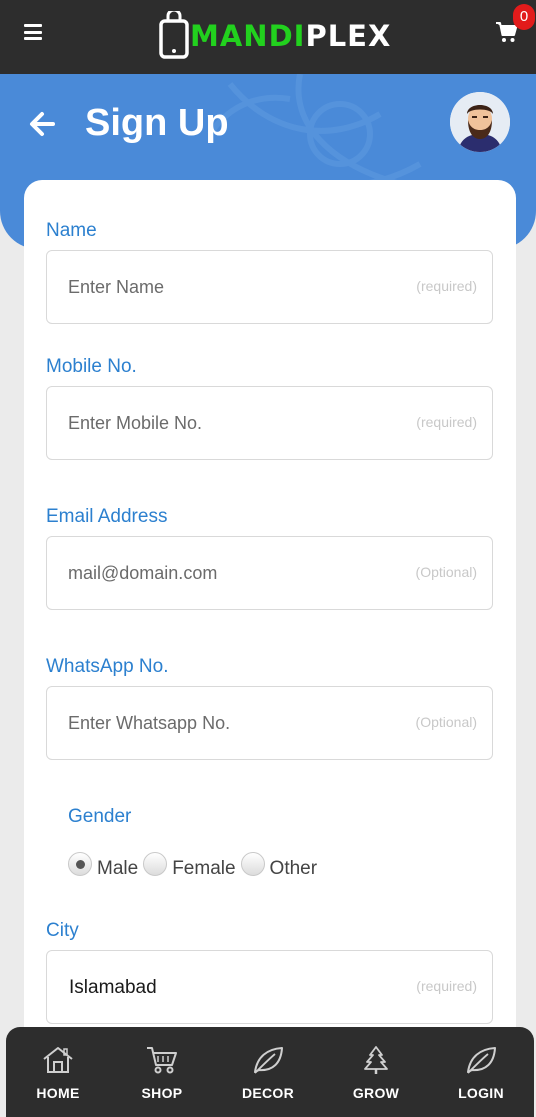  What do you see at coordinates (446, 572) in the screenshot?
I see `email-optional-hint: (Optional)` at bounding box center [446, 572].